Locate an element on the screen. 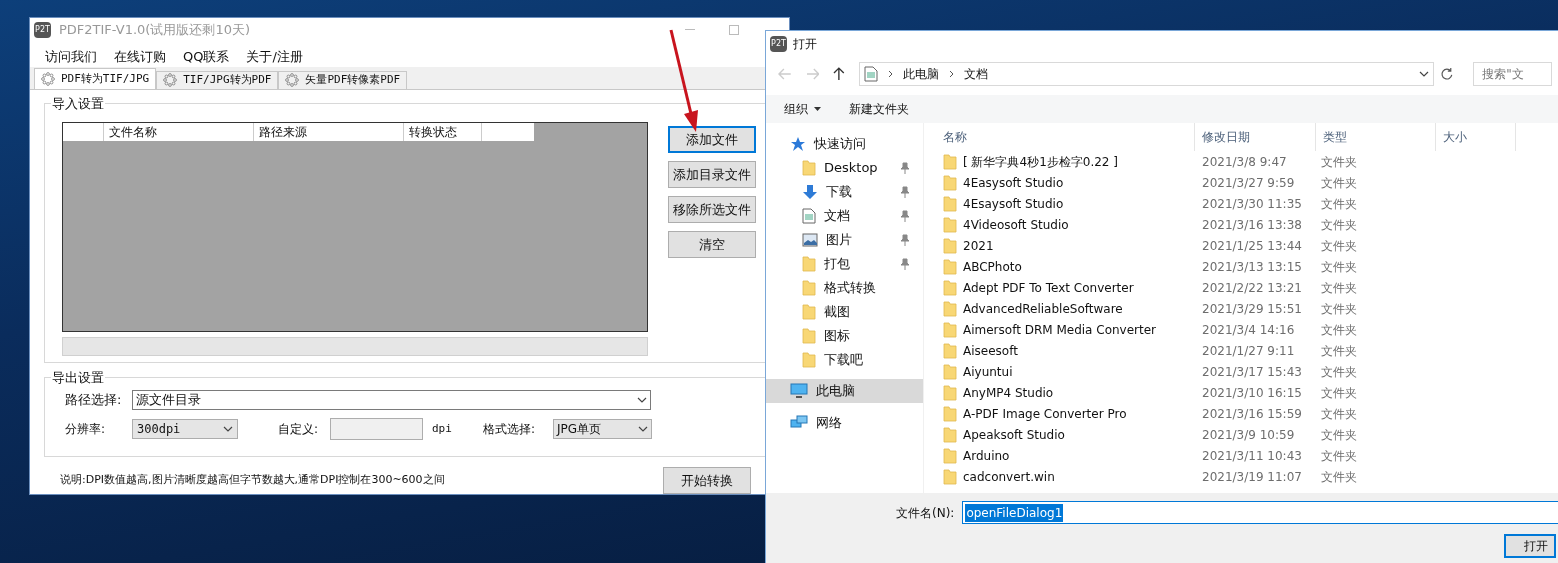 This screenshot has height=563, width=1558. file-name: Apeaksoft Studio is located at coordinates (1014, 434).